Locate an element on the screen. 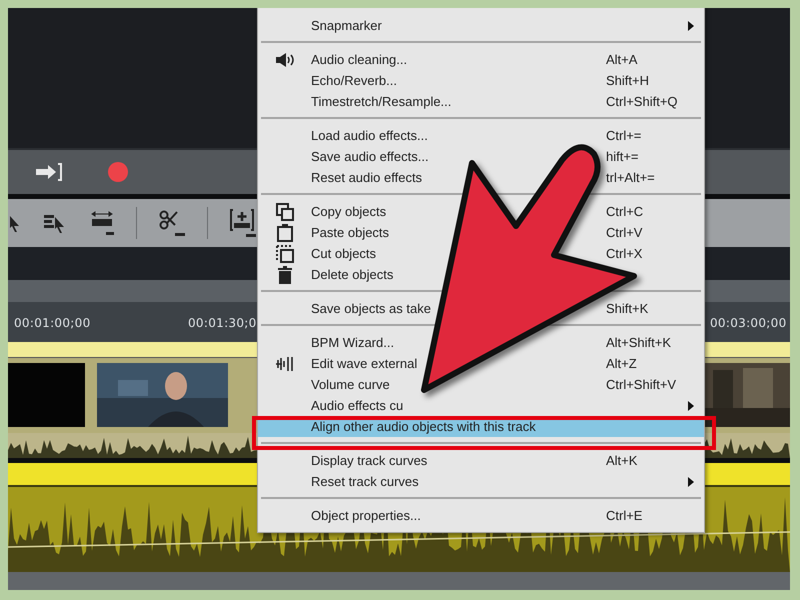 Image resolution: width=800 pixels, height=600 pixels. menu-item: Reset track curves is located at coordinates (481, 481).